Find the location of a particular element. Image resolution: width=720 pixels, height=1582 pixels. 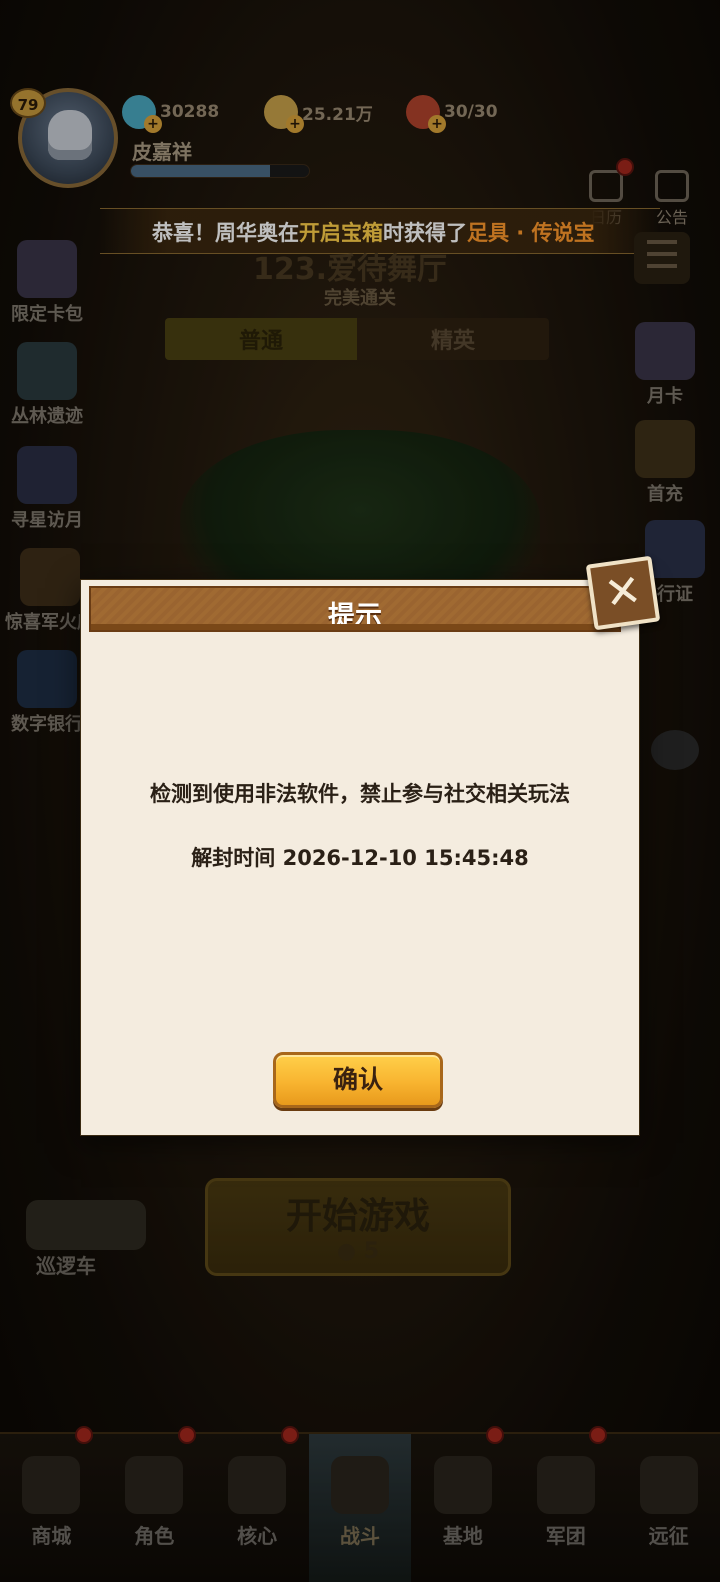

dialog-header: 提示 is located at coordinates (355, 609).